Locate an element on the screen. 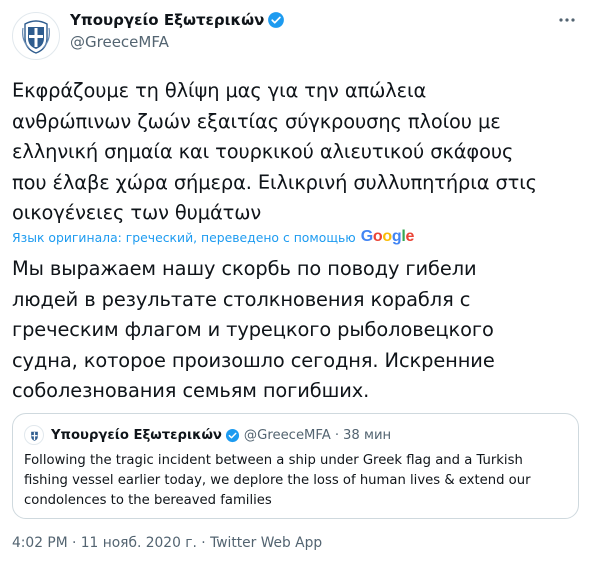 The height and width of the screenshot is (562, 593). author-name-row: Υπουργείο Εξωτερικών is located at coordinates (177, 20).